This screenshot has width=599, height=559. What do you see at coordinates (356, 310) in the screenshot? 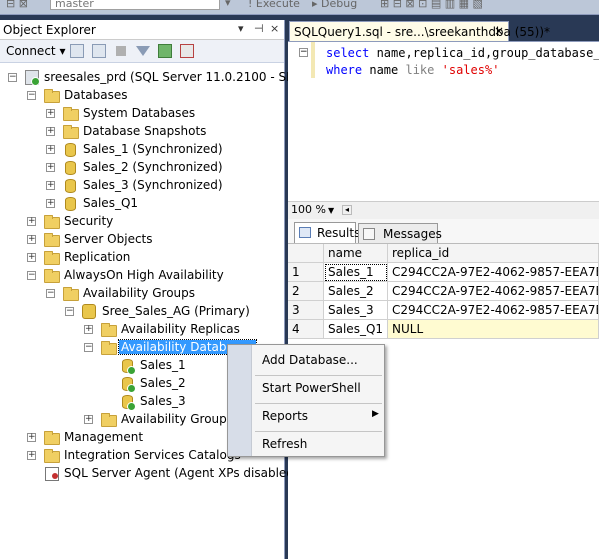
I see `cell-name: Sales_3` at bounding box center [356, 310].